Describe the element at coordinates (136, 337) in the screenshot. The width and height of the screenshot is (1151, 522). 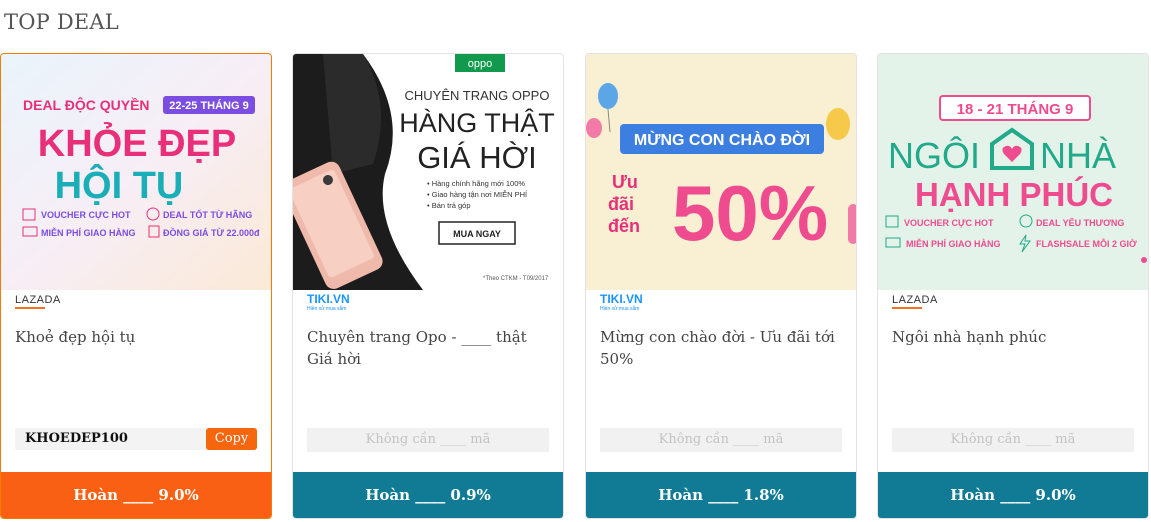
I see `deal-title: Khoẻ đẹp hội tụ` at that location.